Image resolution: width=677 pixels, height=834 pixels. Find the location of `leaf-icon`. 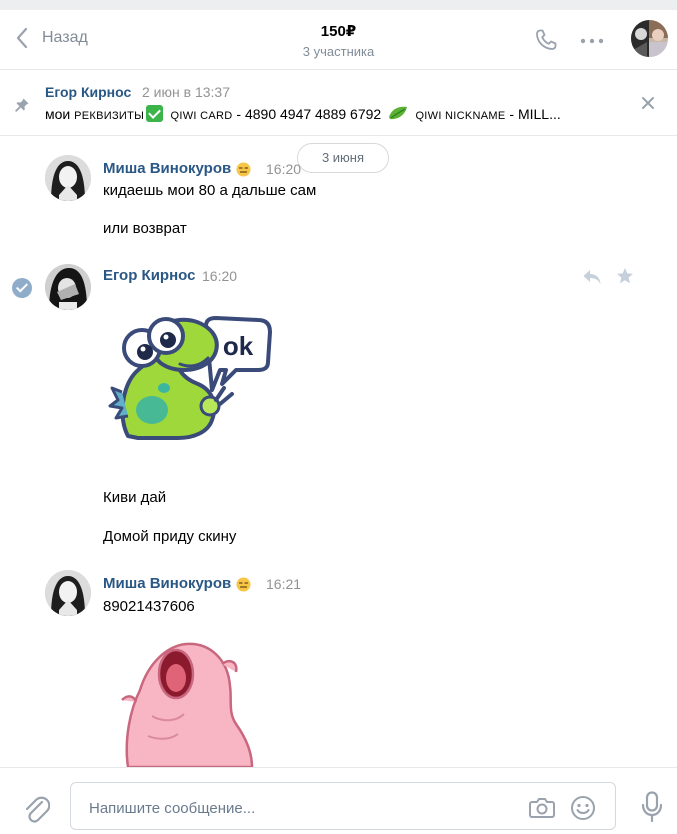

leaf-icon is located at coordinates (398, 113).